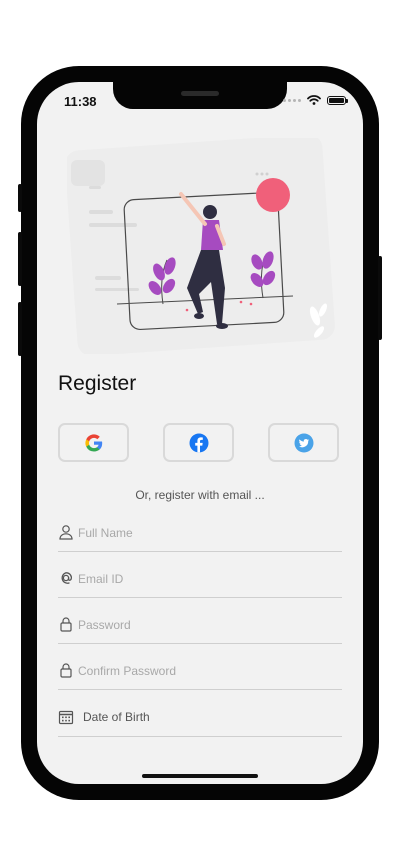 This screenshot has width=400, height=866. I want to click on power-button, so click(380, 298).